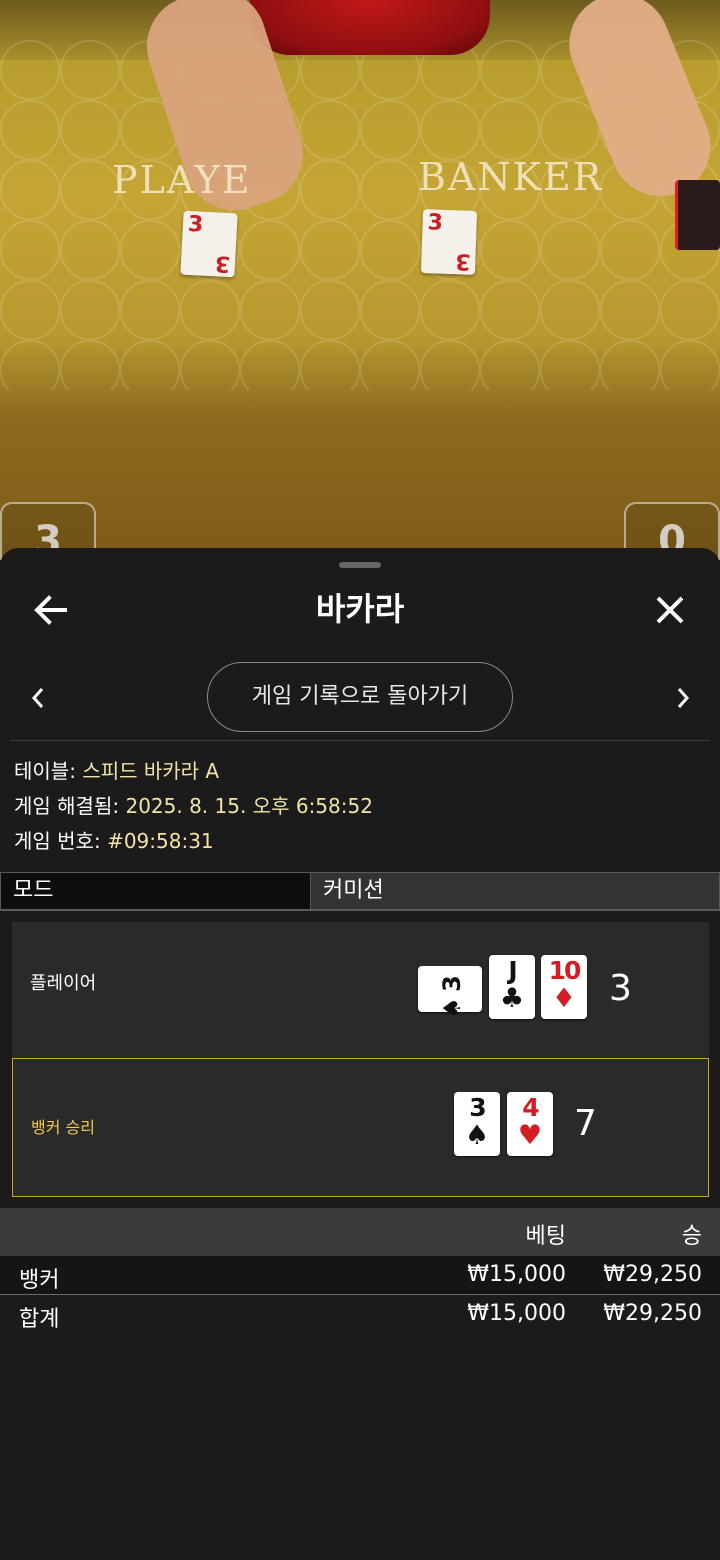  What do you see at coordinates (360, 1275) in the screenshot?
I see `table-row: 뱅커 ₩15,000 ₩29,250` at bounding box center [360, 1275].